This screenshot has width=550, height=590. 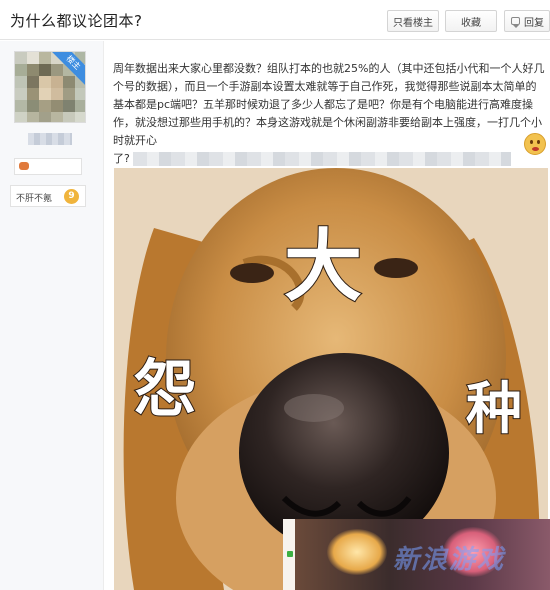 What do you see at coordinates (471, 21) in the screenshot?
I see `favorite-button: 收藏` at bounding box center [471, 21].